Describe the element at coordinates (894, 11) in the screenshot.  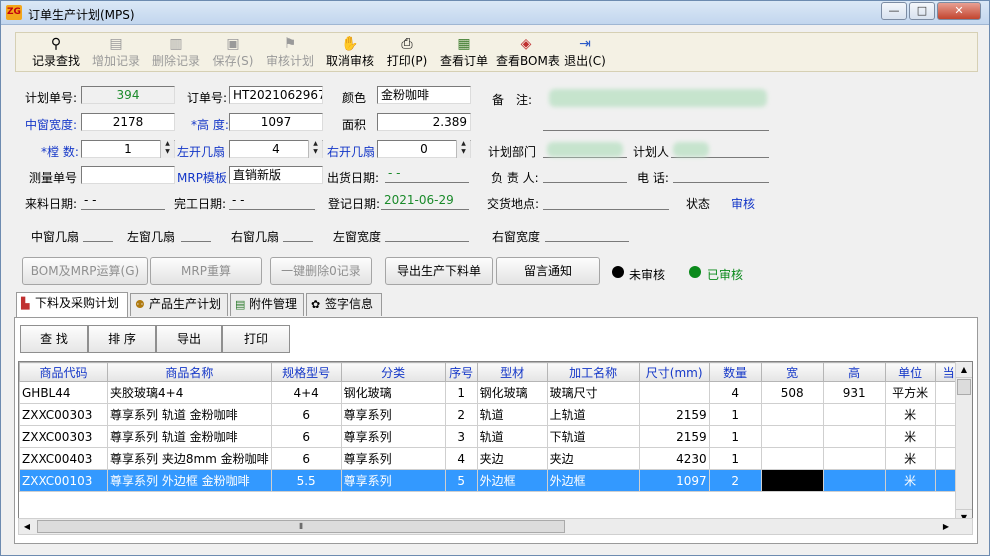
I see `minimize-button: —` at that location.